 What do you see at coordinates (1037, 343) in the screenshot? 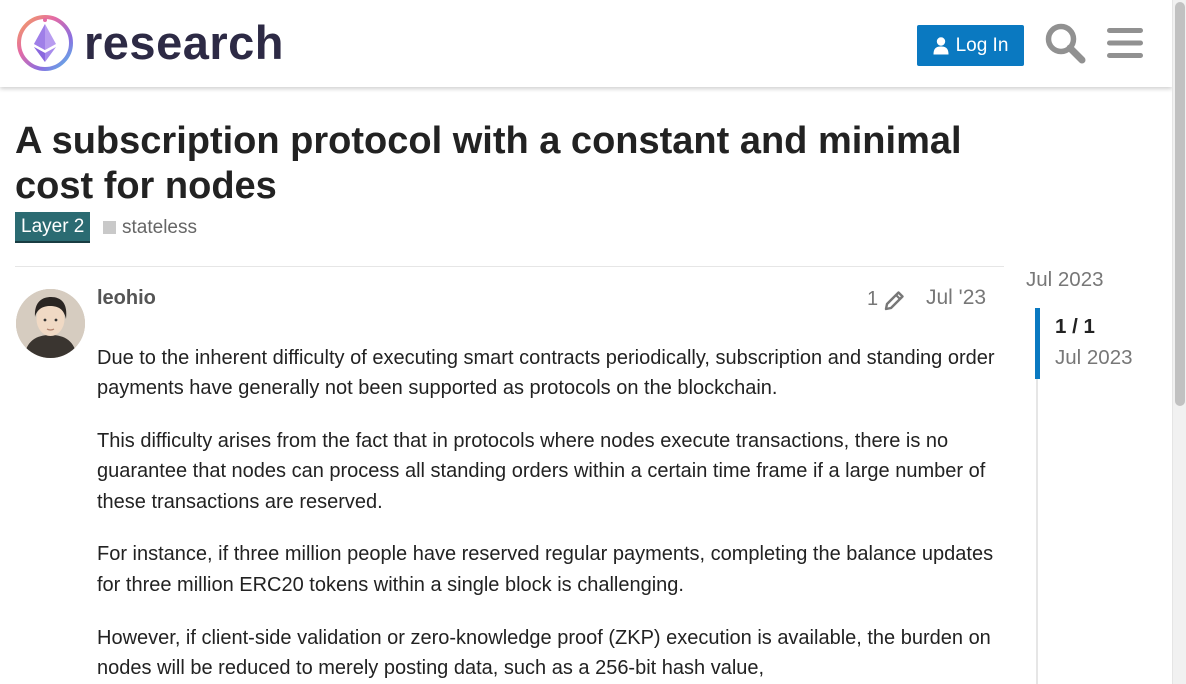
I see `timeline-handle` at bounding box center [1037, 343].